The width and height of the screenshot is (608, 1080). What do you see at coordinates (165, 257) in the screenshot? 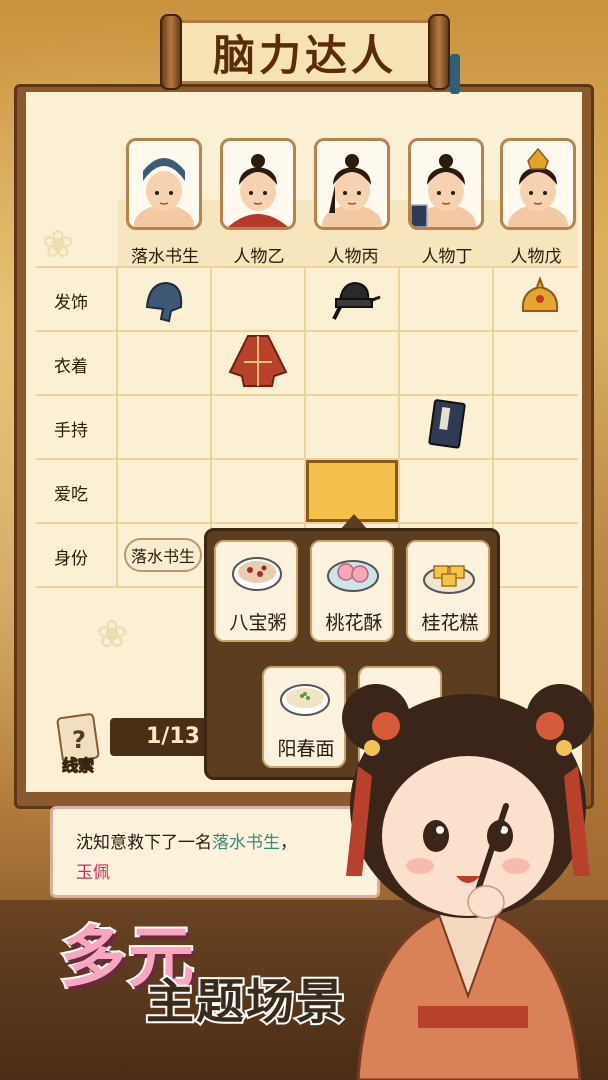
I see `character-name: 落水书生` at bounding box center [165, 257].